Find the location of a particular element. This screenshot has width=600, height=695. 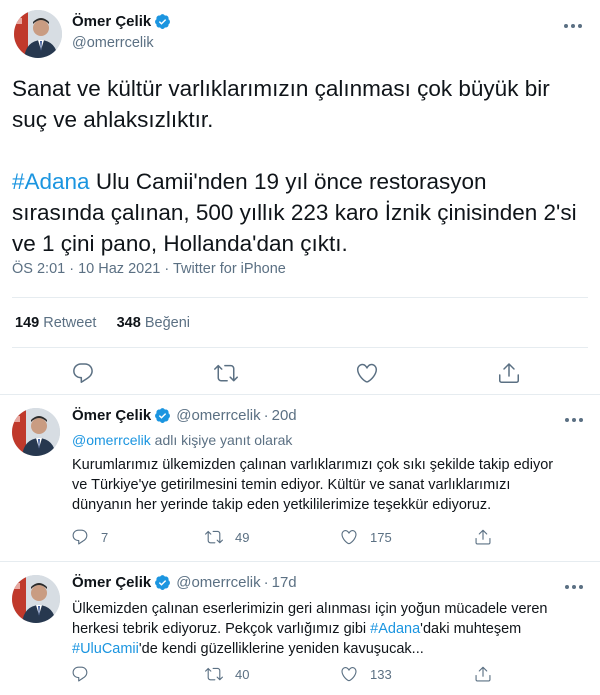

like-label: Beğeni is located at coordinates (167, 323).